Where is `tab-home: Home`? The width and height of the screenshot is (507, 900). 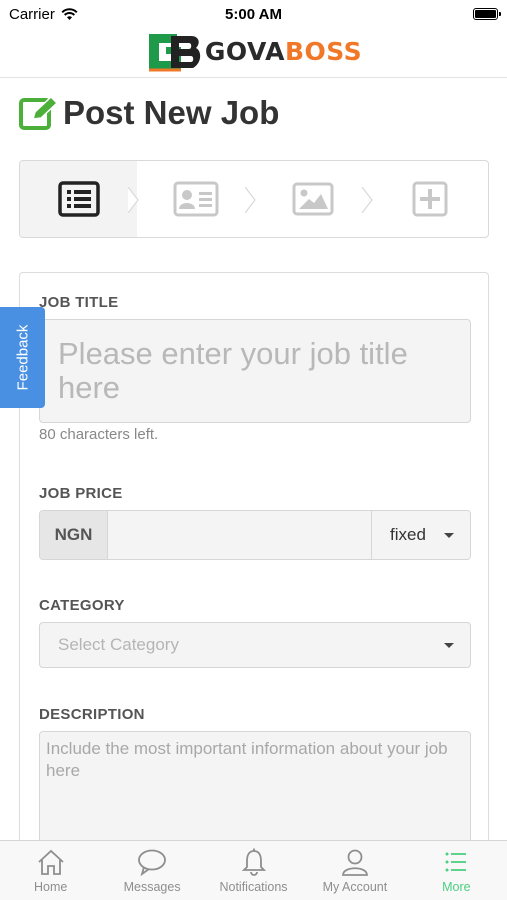 tab-home: Home is located at coordinates (50, 870).